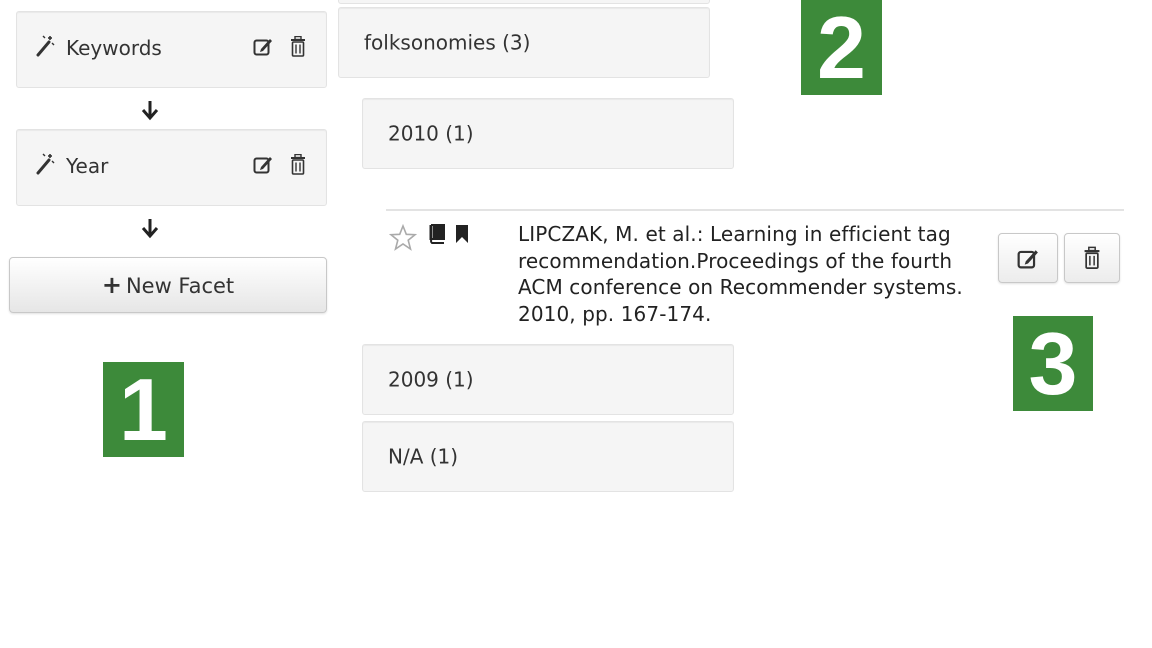  Describe the element at coordinates (735, 260) in the screenshot. I see `citation-line: recommendation.Proceedings of the fourth` at that location.